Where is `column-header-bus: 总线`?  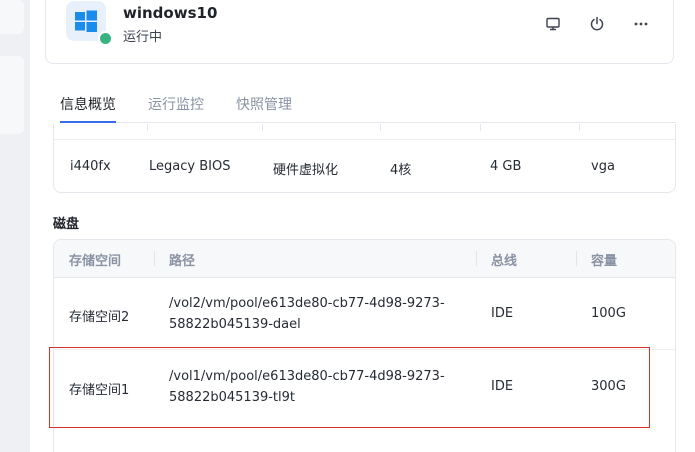
column-header-bus: 总线 is located at coordinates (504, 261).